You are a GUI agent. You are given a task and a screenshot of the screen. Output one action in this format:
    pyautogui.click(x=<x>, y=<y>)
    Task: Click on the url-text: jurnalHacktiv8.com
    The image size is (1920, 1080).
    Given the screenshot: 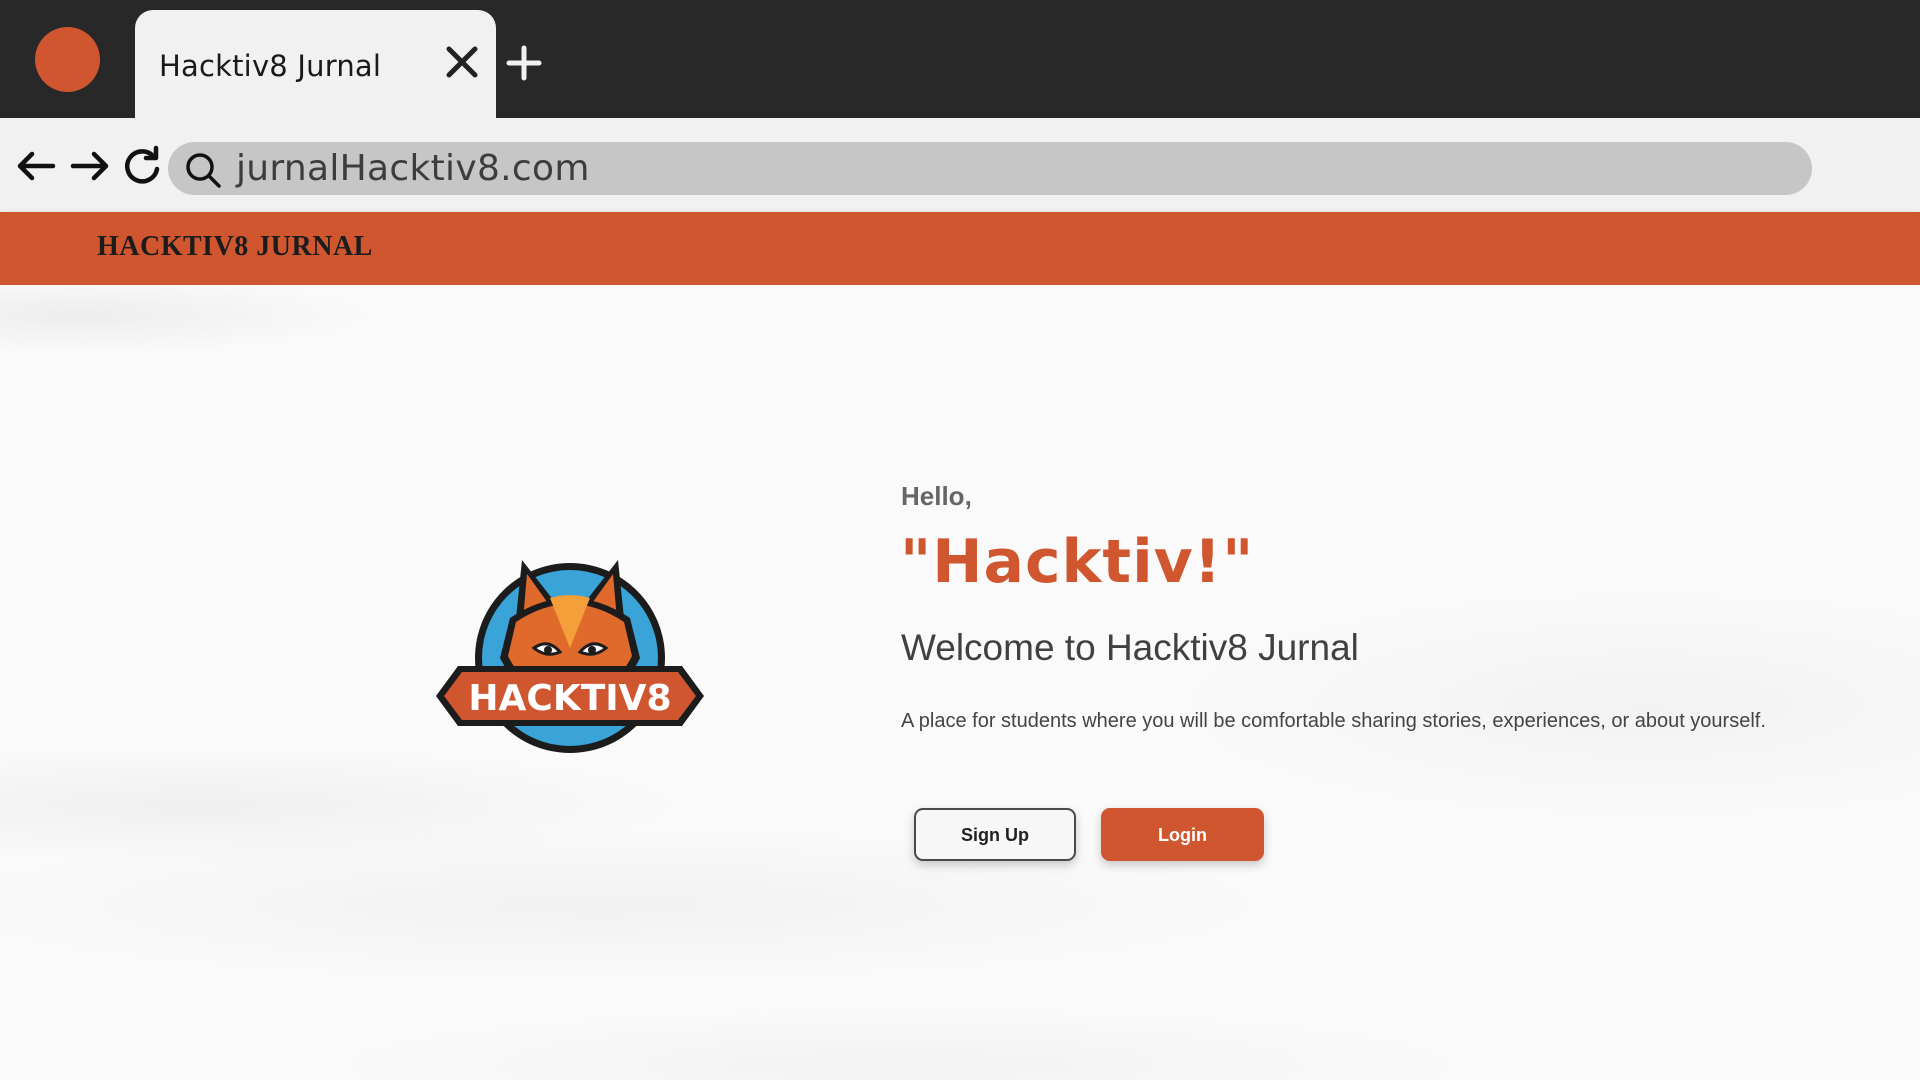 What is the action you would take?
    pyautogui.click(x=413, y=168)
    